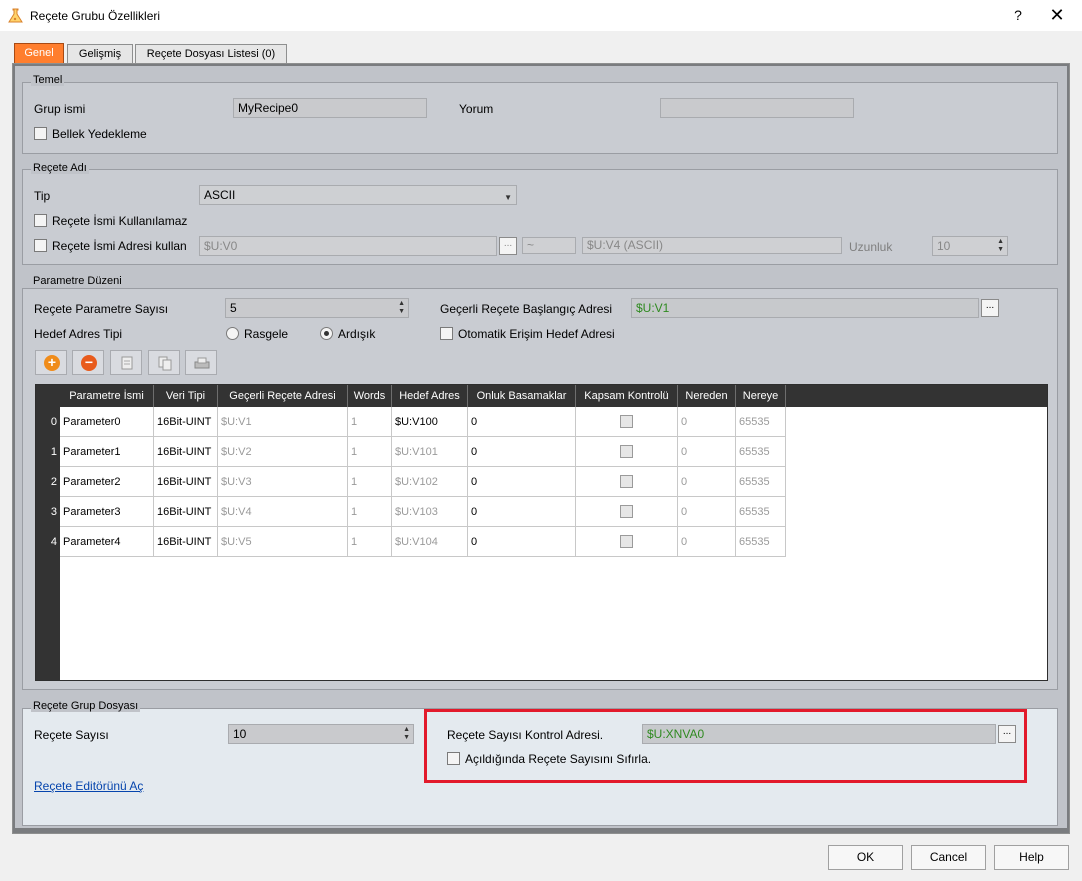 The height and width of the screenshot is (881, 1082). Describe the element at coordinates (761, 422) in the screenshot. I see `cell-nereye: 65535` at that location.